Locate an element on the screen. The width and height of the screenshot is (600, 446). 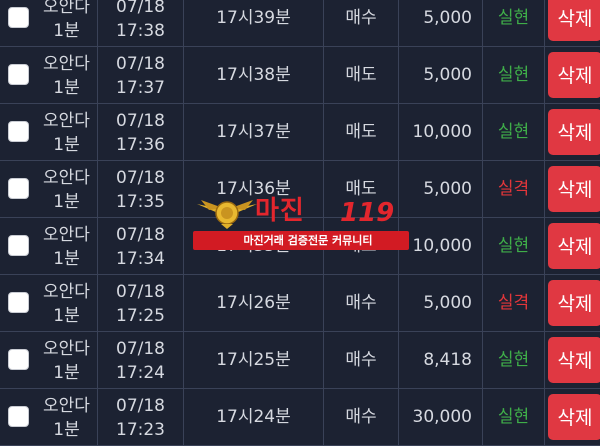
table-row: 오안다 1분 07/18 17:25 17시26분 매수 5,000 실격 삭제 is located at coordinates (300, 303).